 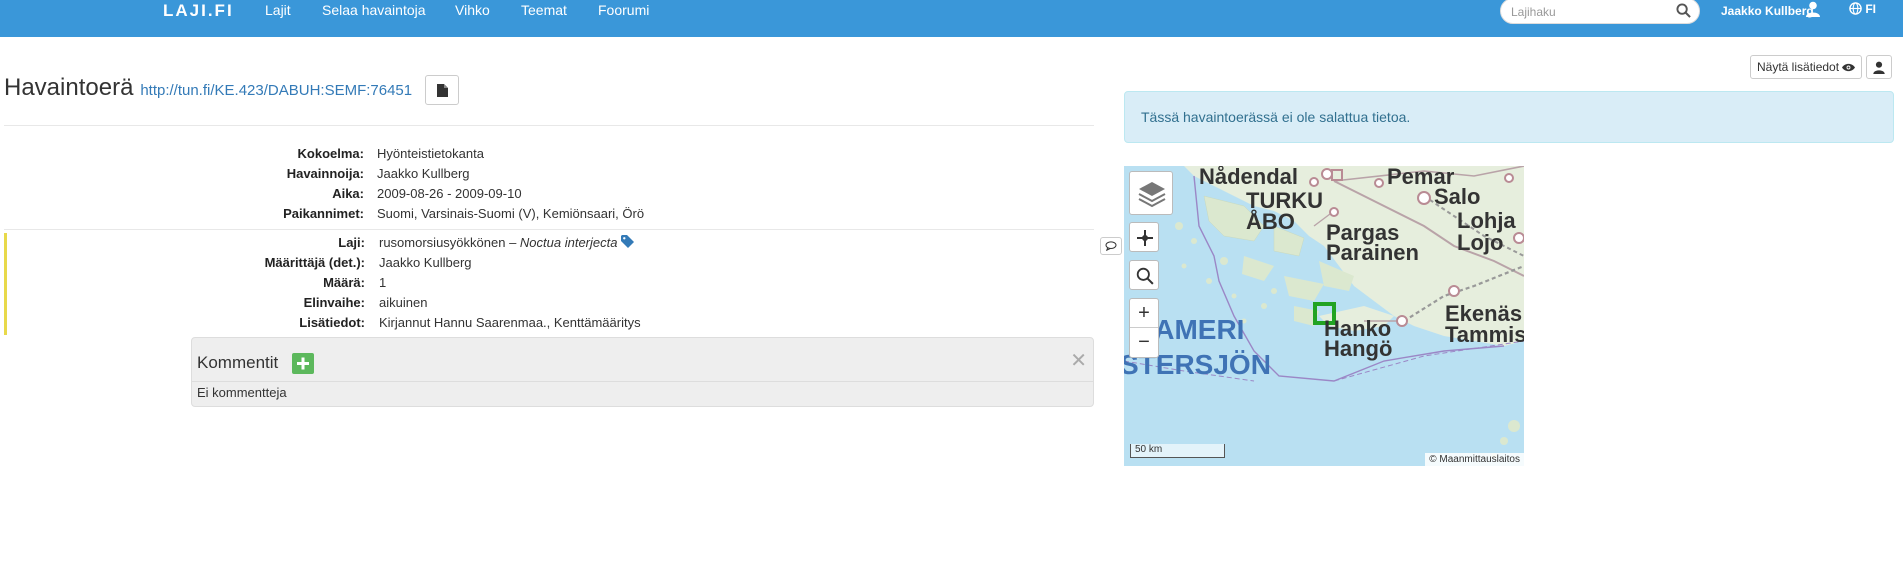 I want to click on count-value: 1, so click(x=383, y=282).